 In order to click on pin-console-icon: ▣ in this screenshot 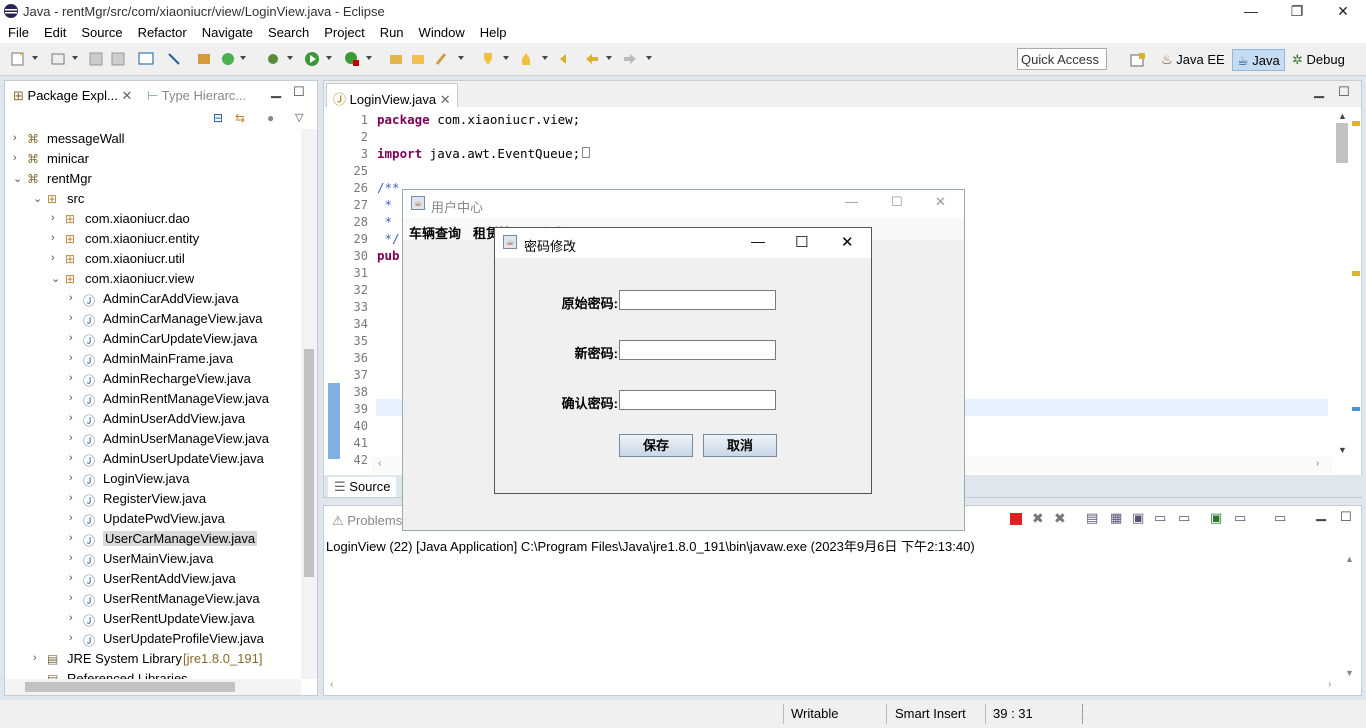, I will do `click(1216, 518)`.